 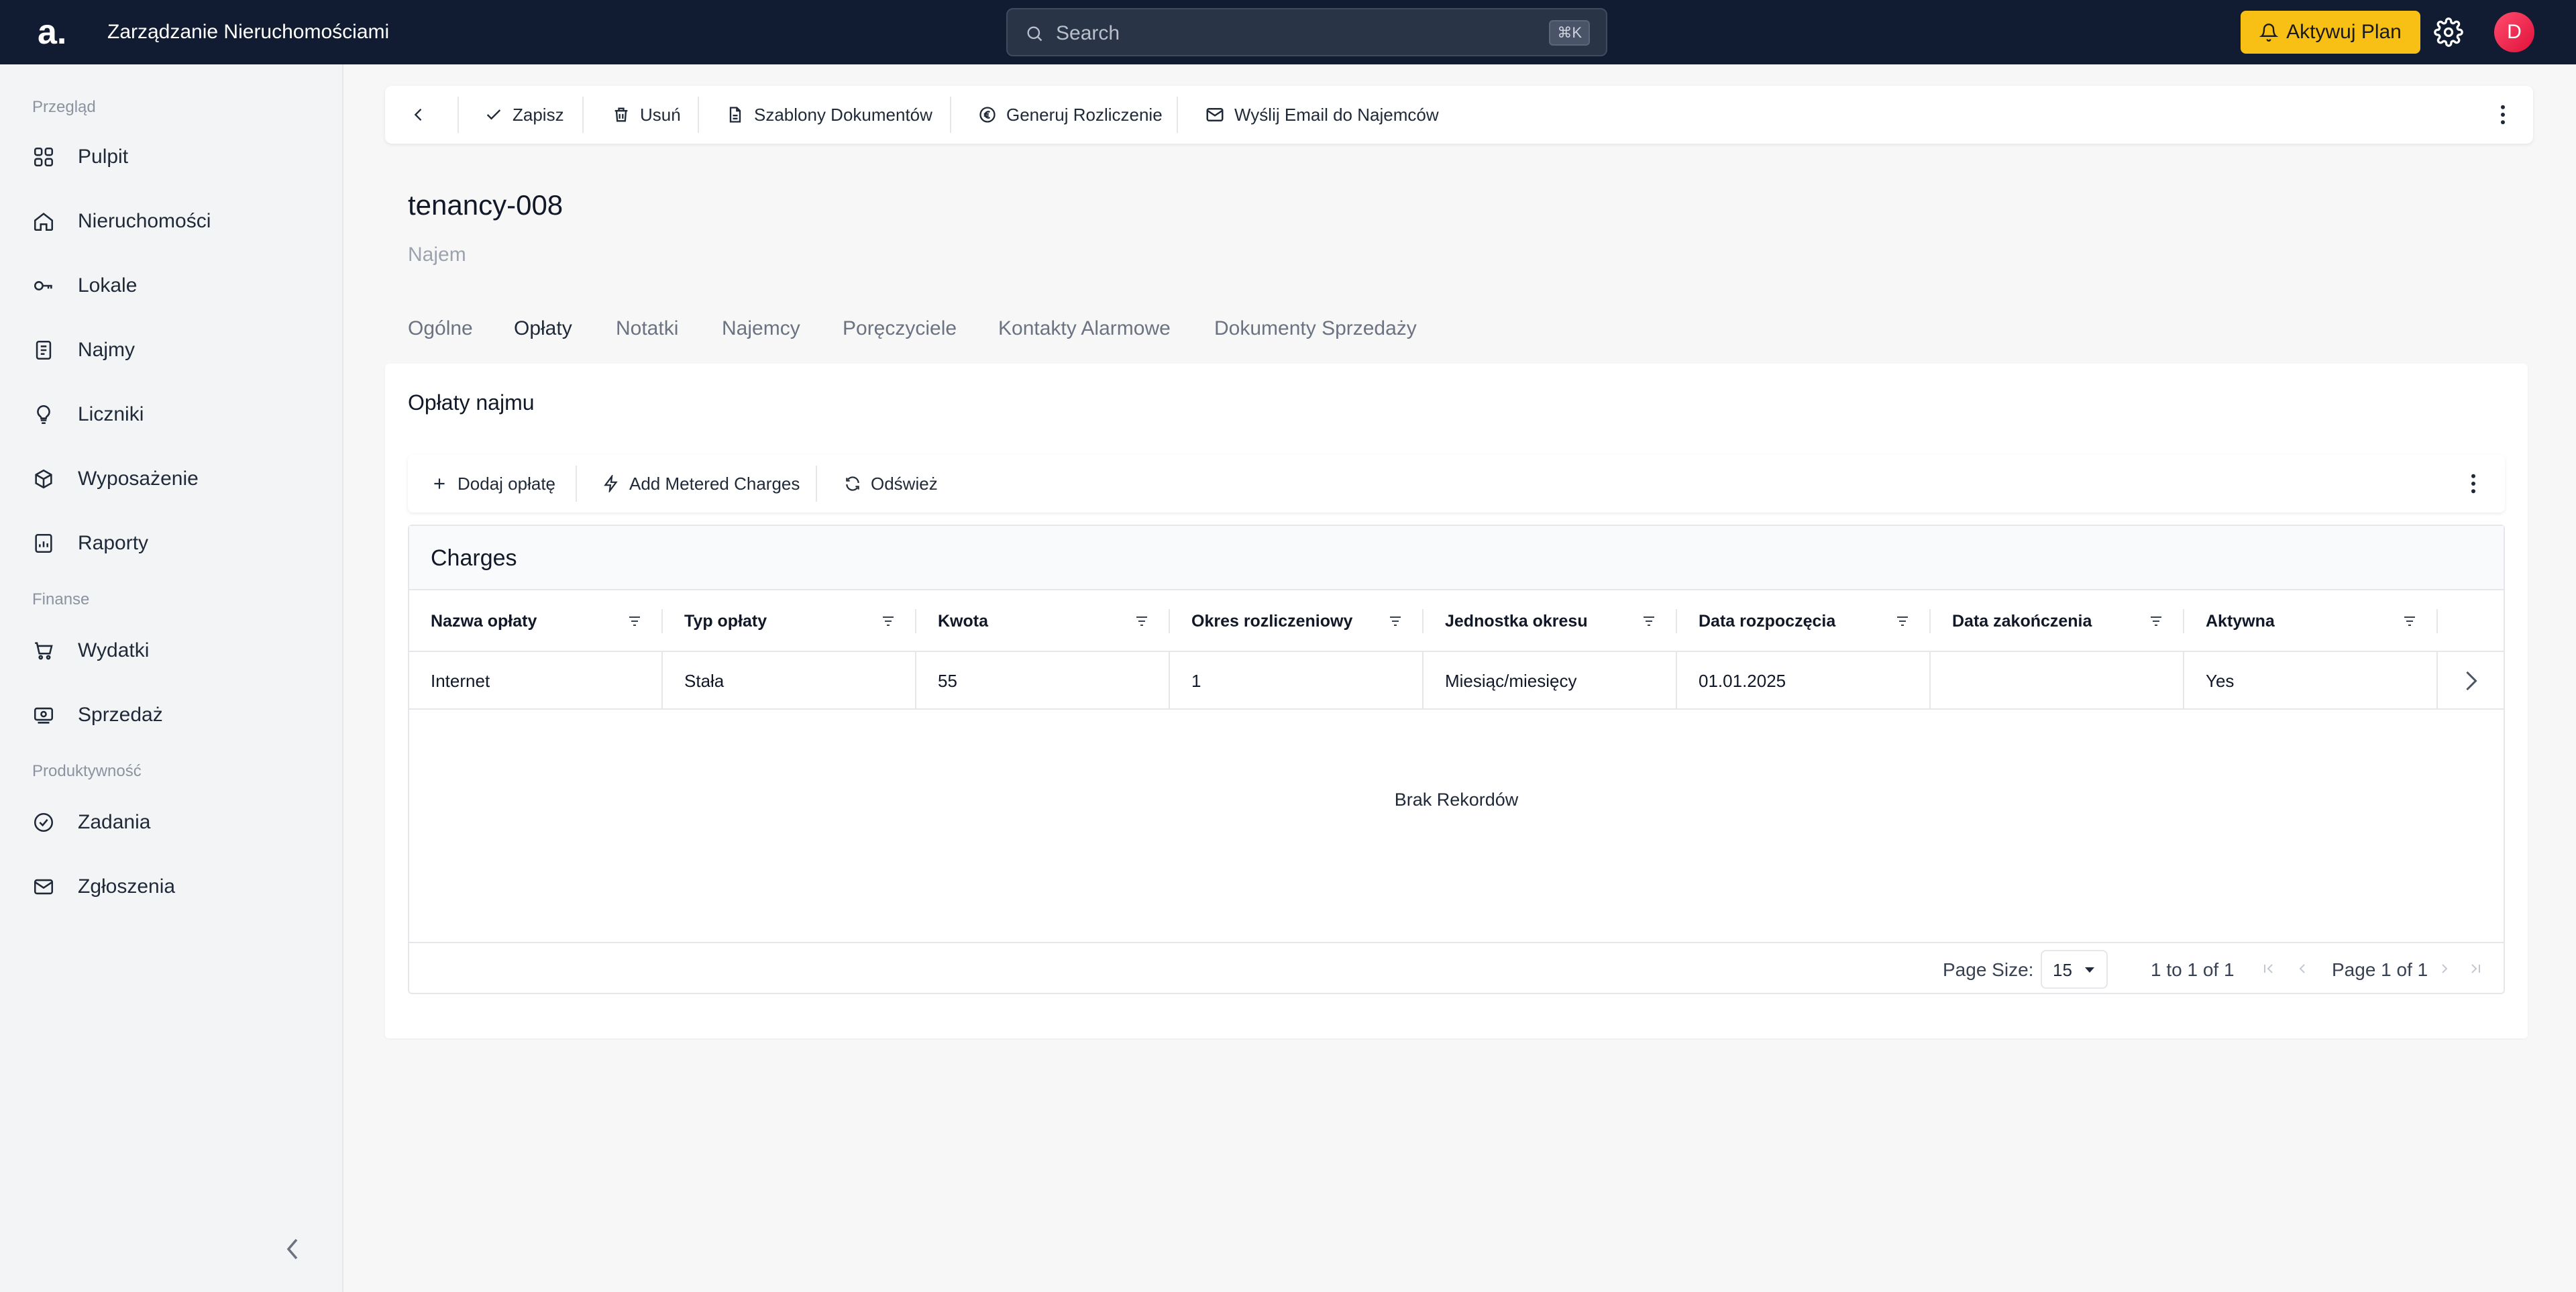 What do you see at coordinates (761, 328) in the screenshot?
I see `tab-najemcy: Najemcy` at bounding box center [761, 328].